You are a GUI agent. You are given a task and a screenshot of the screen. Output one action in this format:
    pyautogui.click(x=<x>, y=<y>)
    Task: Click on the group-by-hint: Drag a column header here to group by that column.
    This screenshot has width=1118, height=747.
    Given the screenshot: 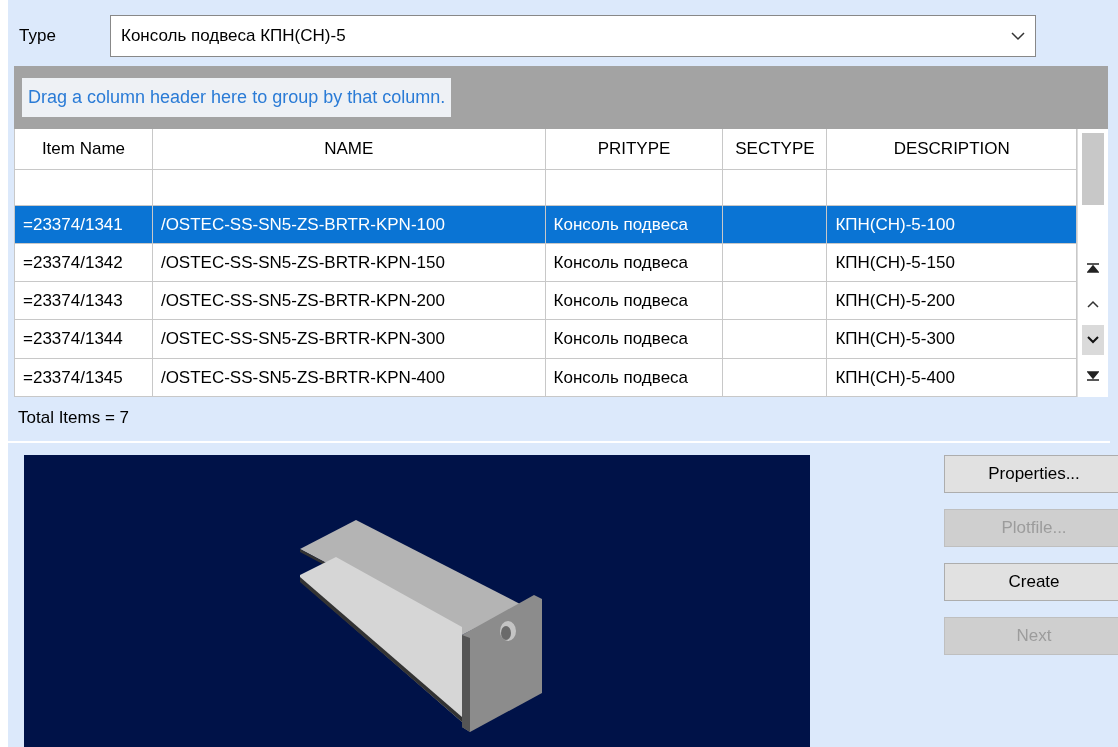 What is the action you would take?
    pyautogui.click(x=237, y=97)
    